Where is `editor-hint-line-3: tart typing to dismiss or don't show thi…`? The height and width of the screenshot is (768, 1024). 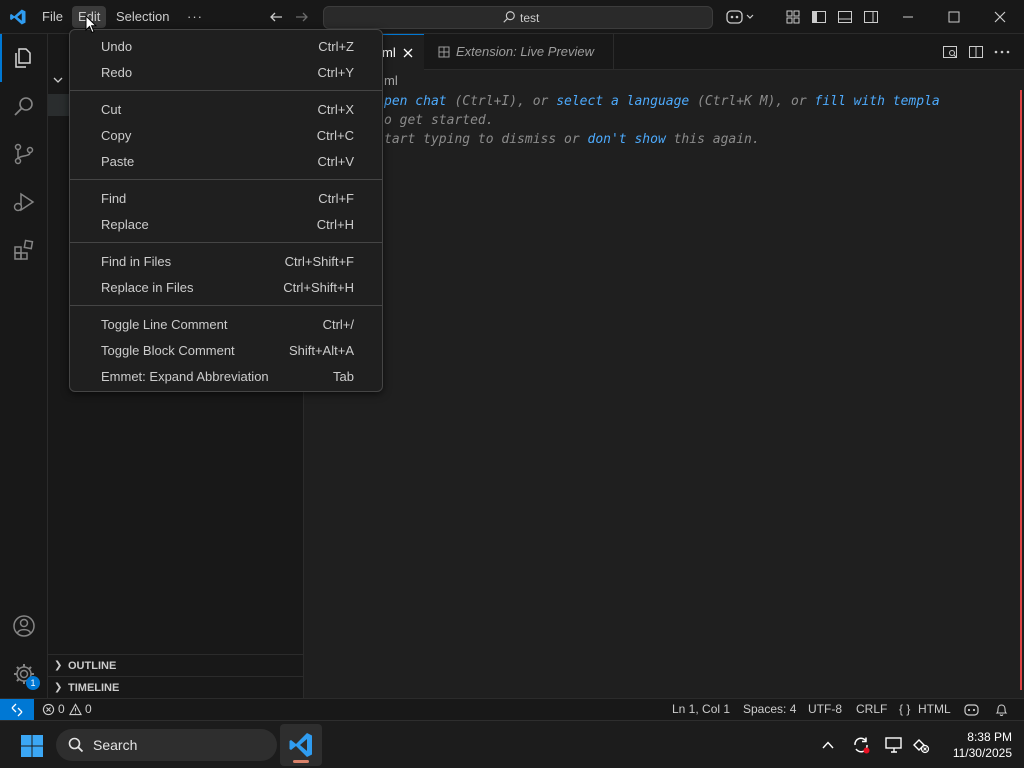
editor-hint-line-3: tart typing to dismiss or don't show thi… is located at coordinates (572, 139).